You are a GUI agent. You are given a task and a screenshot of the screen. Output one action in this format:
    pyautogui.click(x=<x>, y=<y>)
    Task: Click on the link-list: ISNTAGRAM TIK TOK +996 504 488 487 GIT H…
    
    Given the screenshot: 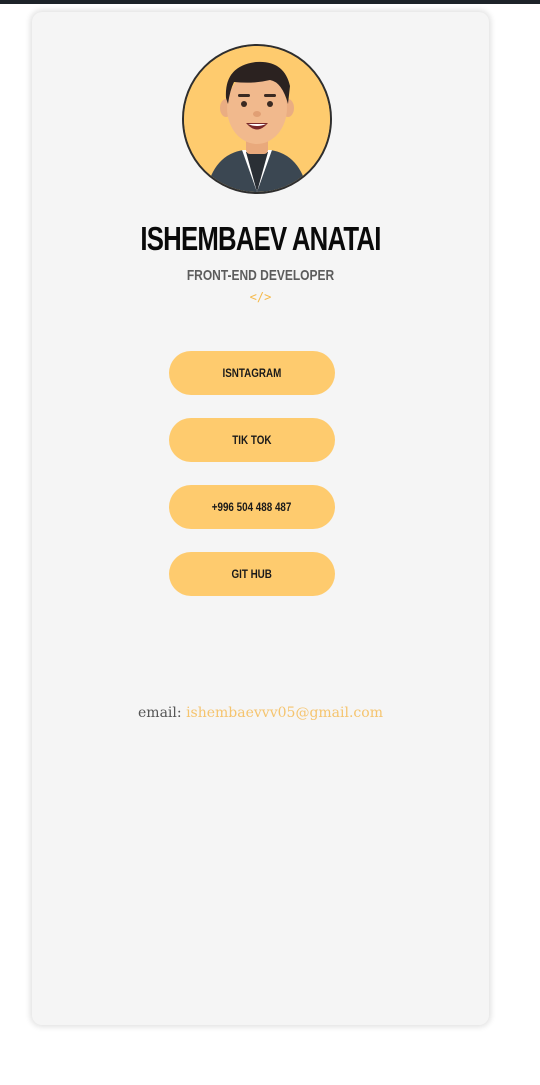 What is the action you would take?
    pyautogui.click(x=252, y=485)
    